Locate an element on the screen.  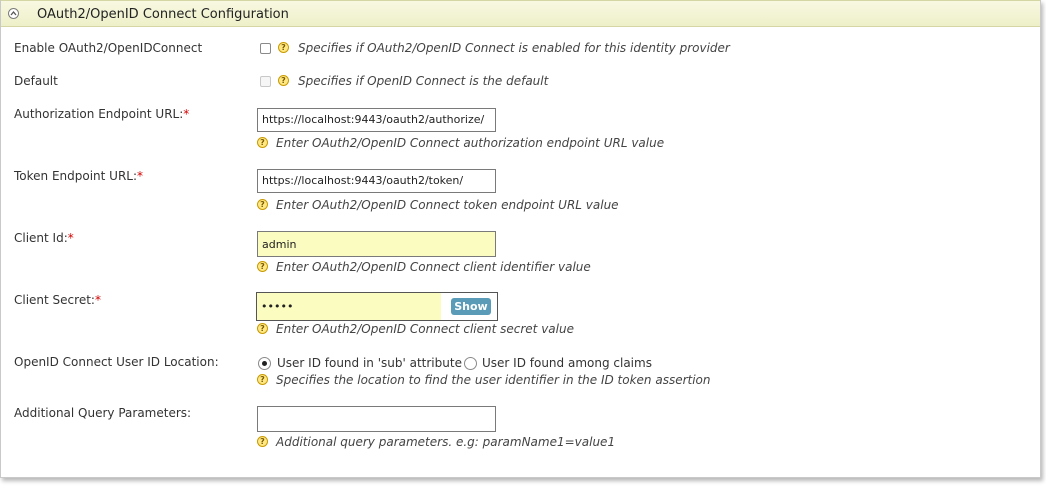
query-params-input is located at coordinates (376, 419).